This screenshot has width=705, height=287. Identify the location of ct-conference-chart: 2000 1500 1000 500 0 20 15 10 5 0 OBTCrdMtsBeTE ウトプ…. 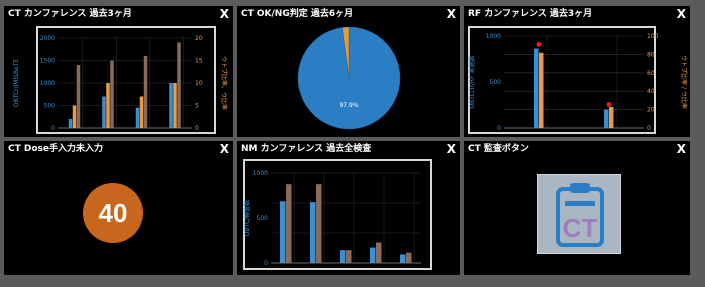
(120, 83).